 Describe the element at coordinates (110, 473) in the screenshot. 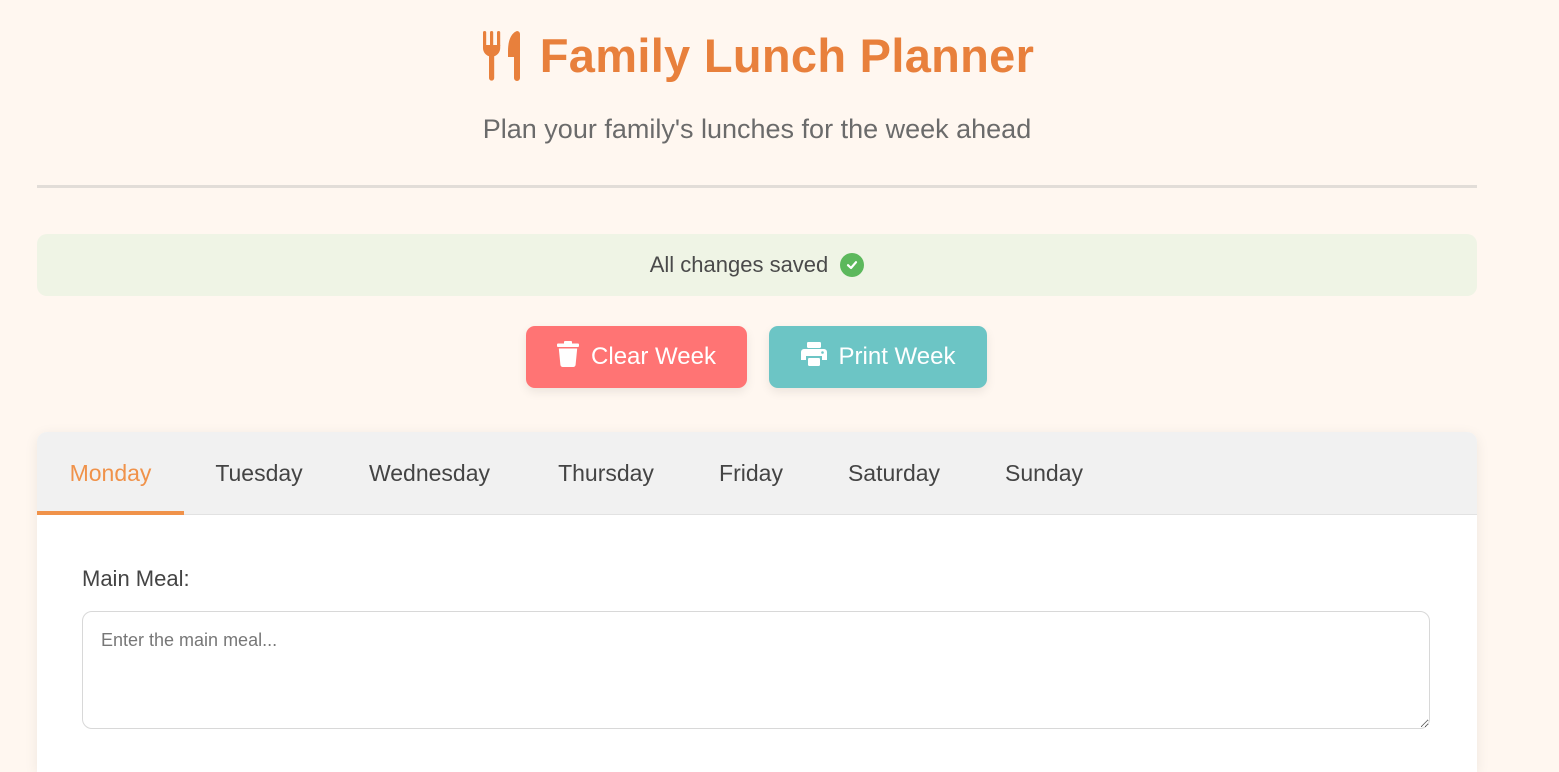

I see `tab-monday: Monday` at that location.